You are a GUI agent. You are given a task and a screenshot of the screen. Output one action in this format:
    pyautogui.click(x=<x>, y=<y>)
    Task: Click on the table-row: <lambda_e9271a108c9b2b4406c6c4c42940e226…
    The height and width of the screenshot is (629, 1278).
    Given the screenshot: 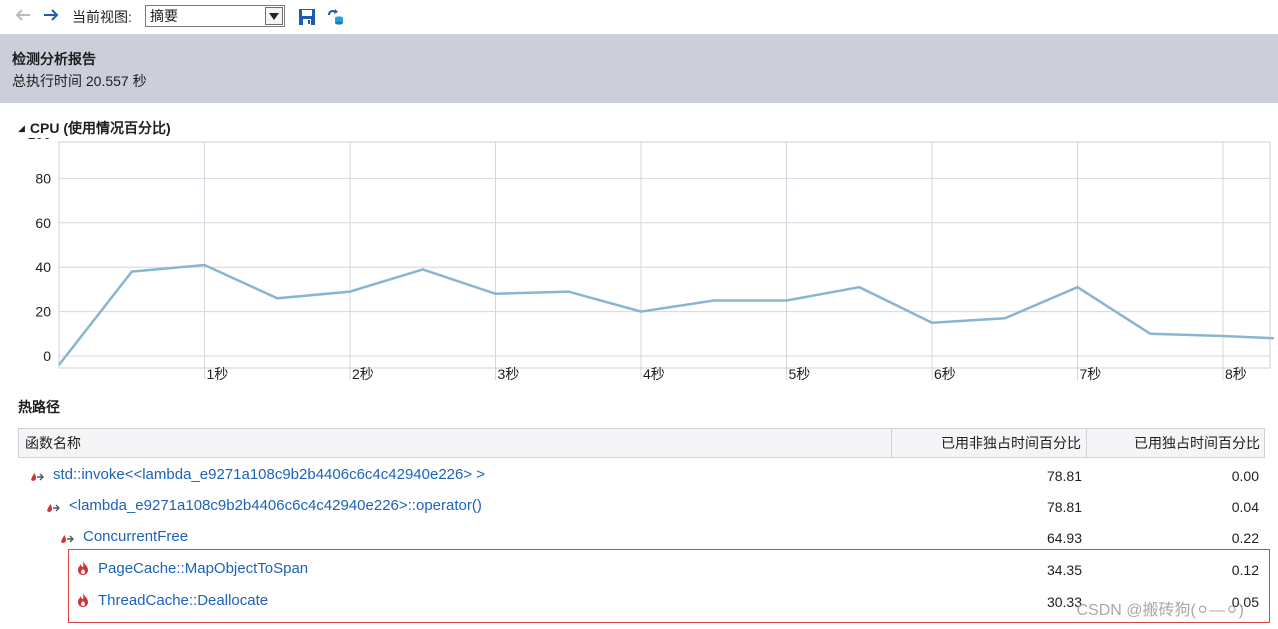 What is the action you would take?
    pyautogui.click(x=641, y=506)
    